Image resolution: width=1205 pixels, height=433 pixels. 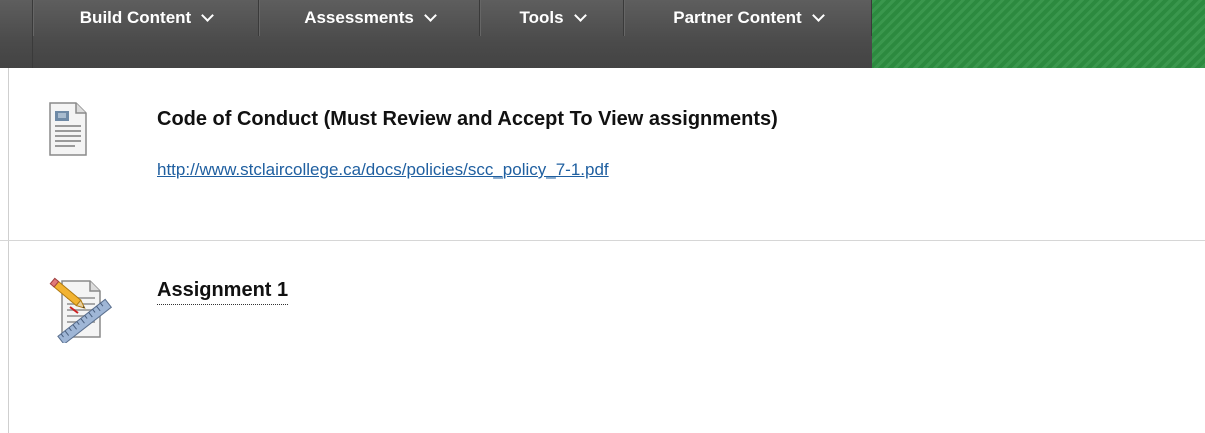 I want to click on partner-content-menu: Partner Content, so click(x=748, y=18).